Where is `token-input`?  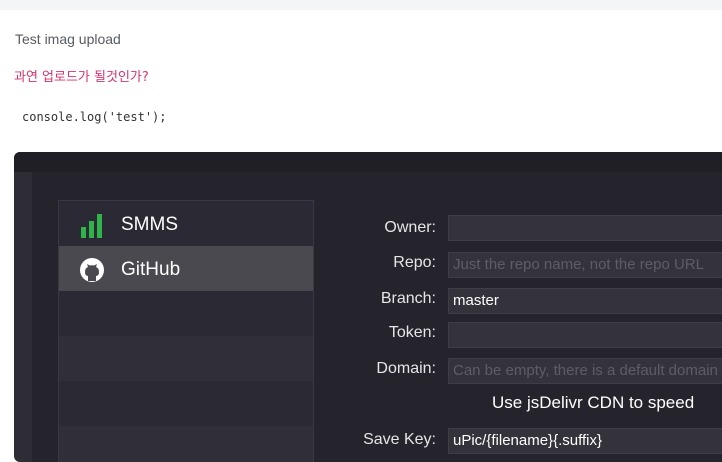
token-input is located at coordinates (585, 335).